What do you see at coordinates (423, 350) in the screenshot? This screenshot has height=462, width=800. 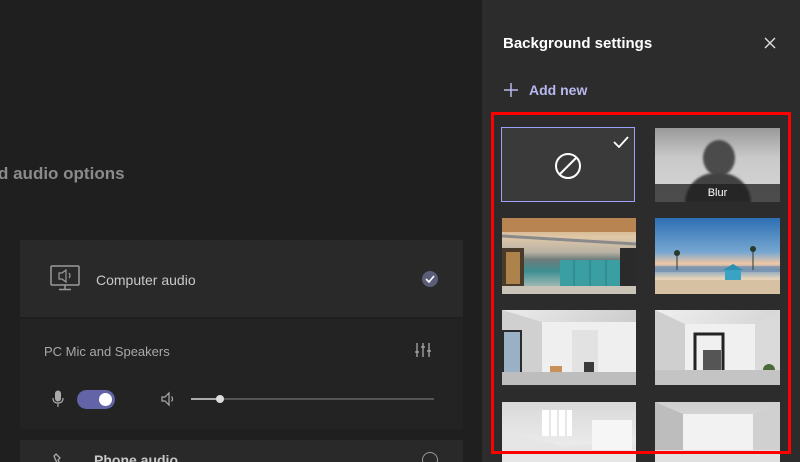 I see `equalizer-icon` at bounding box center [423, 350].